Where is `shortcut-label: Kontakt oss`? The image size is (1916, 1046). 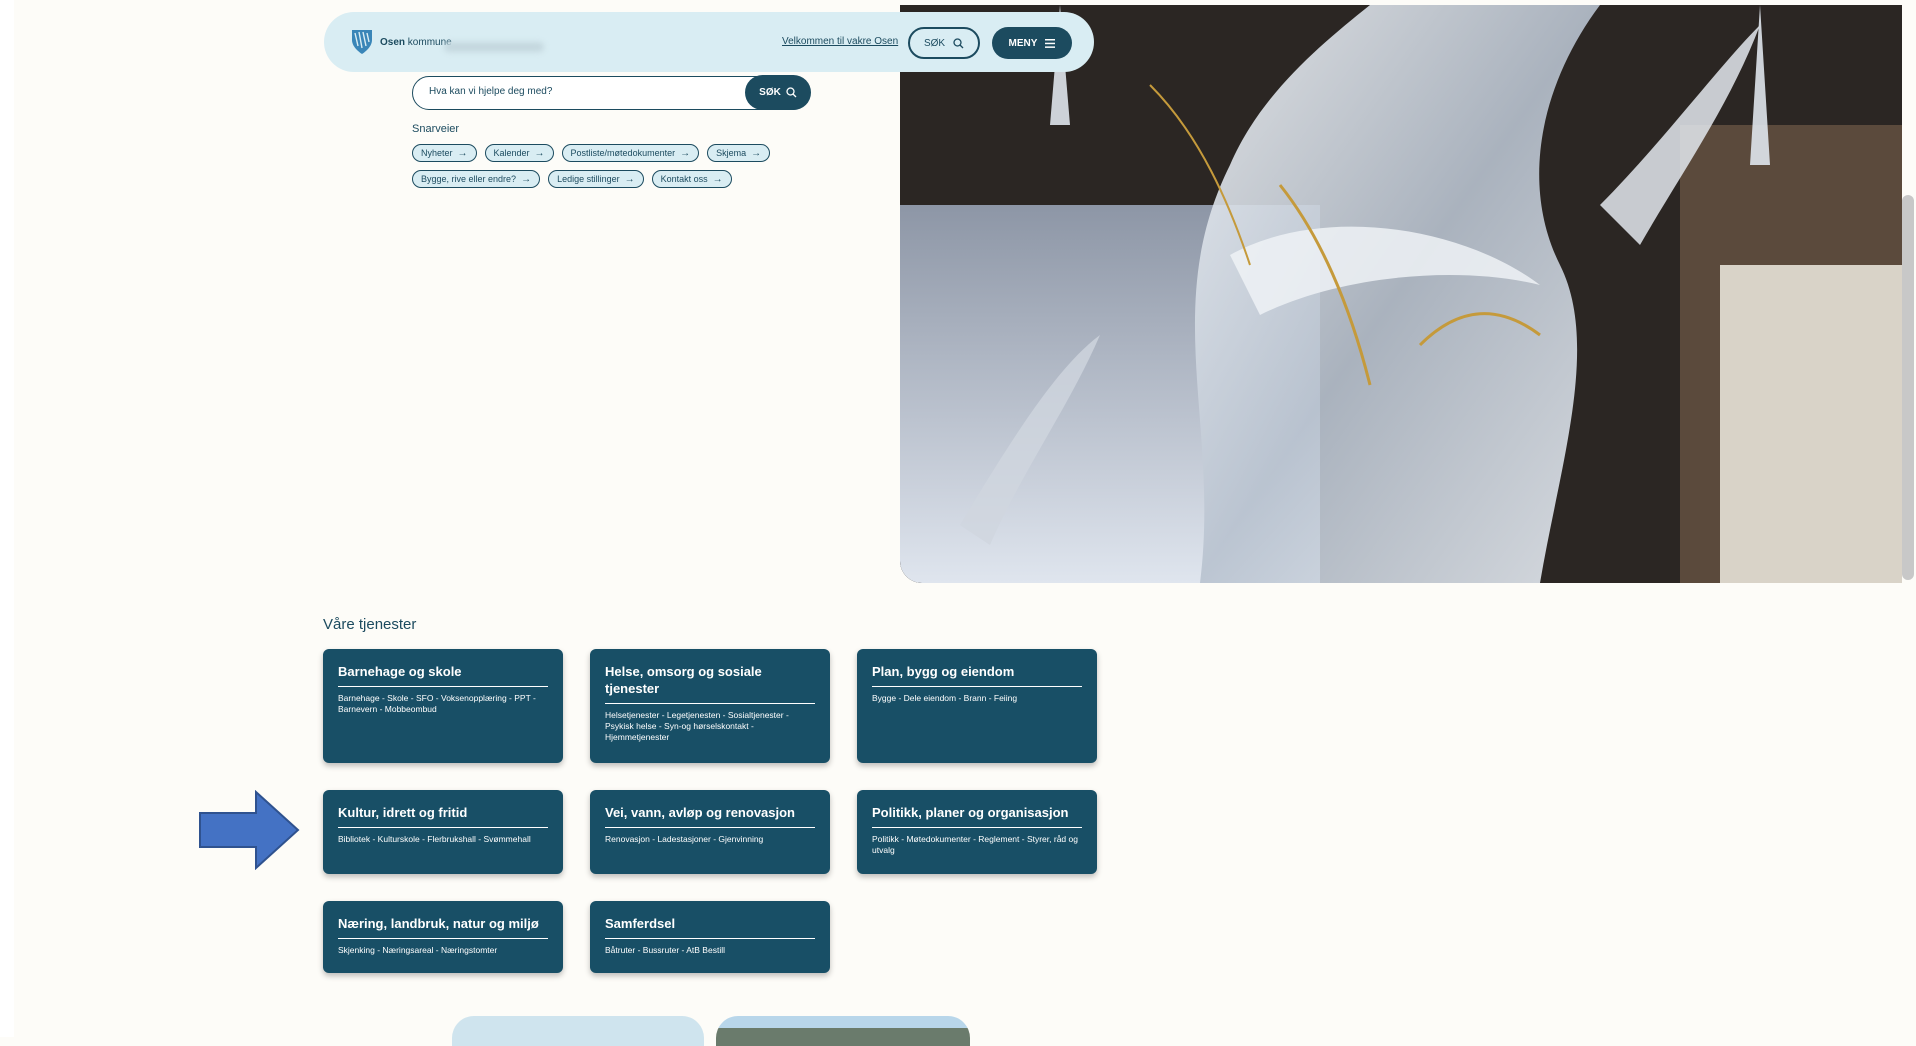
shortcut-label: Kontakt oss is located at coordinates (684, 179).